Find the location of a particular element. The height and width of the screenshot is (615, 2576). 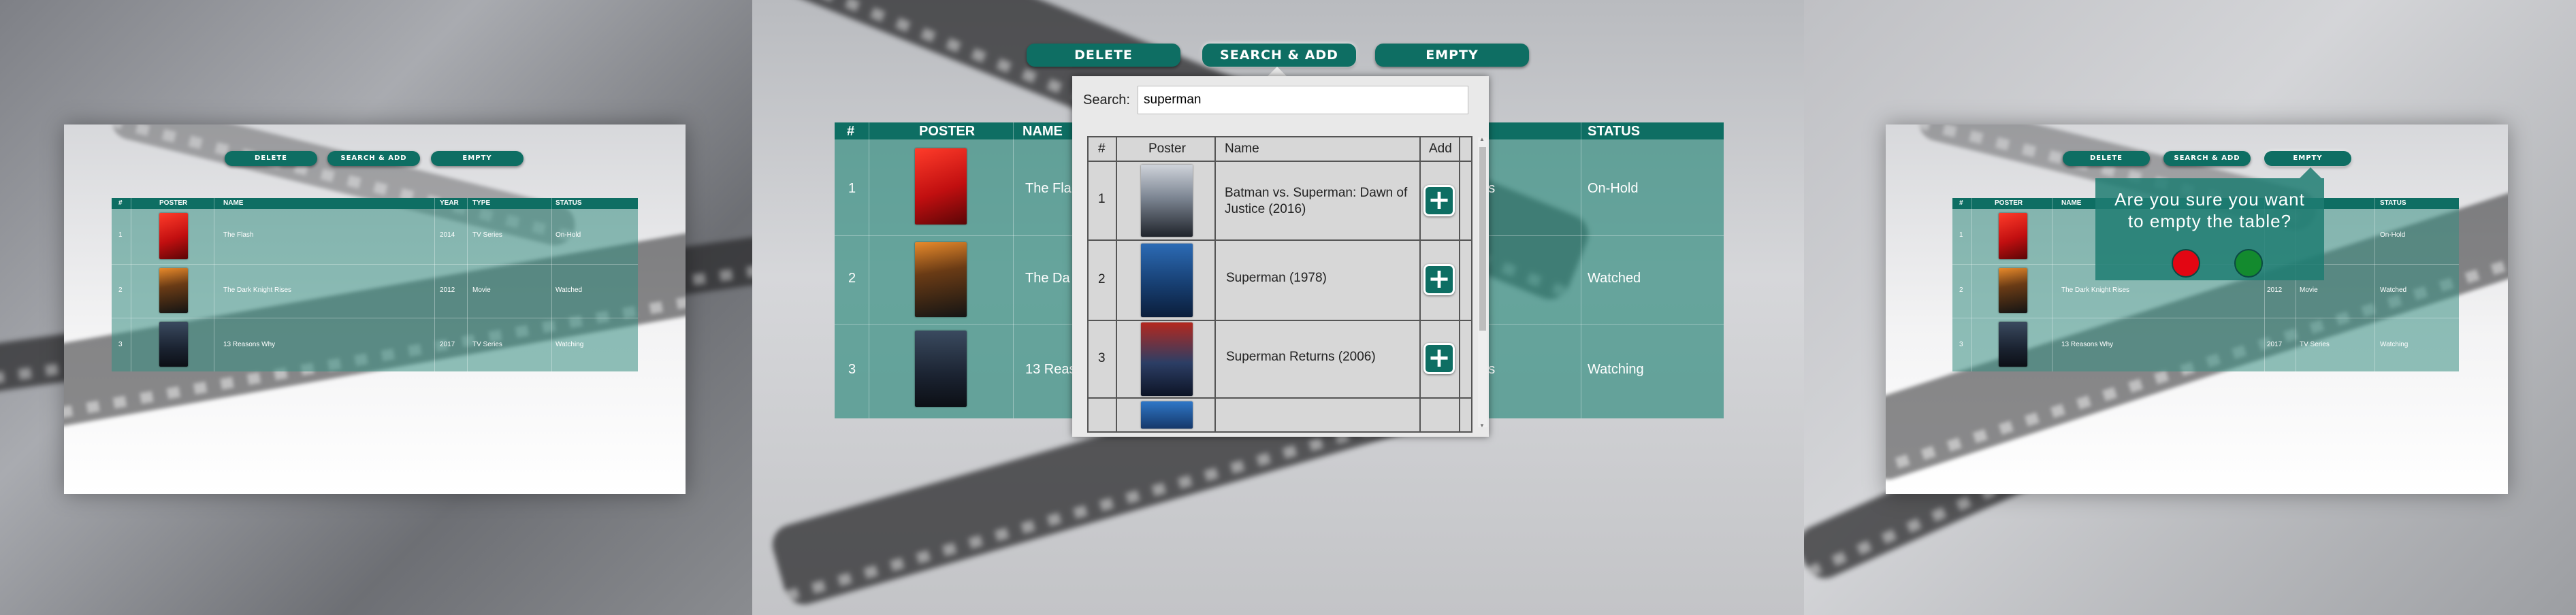

result-name: Superman Returns (2006) is located at coordinates (1301, 357).